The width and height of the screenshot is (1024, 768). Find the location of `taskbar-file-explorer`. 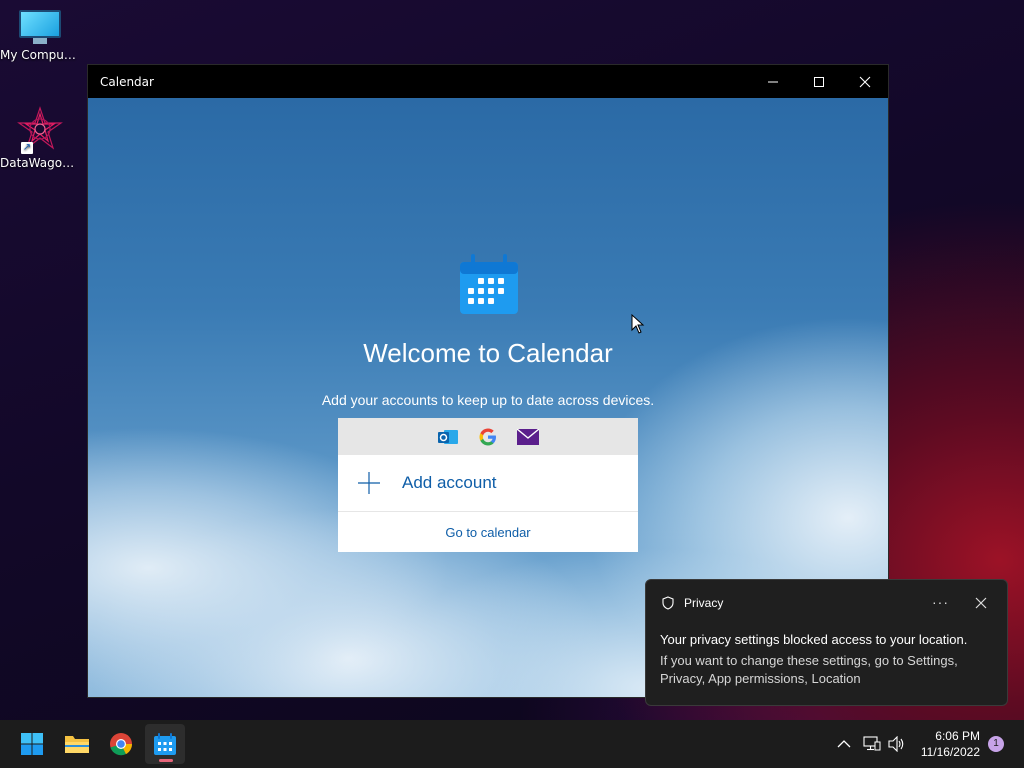

taskbar-file-explorer is located at coordinates (77, 744).